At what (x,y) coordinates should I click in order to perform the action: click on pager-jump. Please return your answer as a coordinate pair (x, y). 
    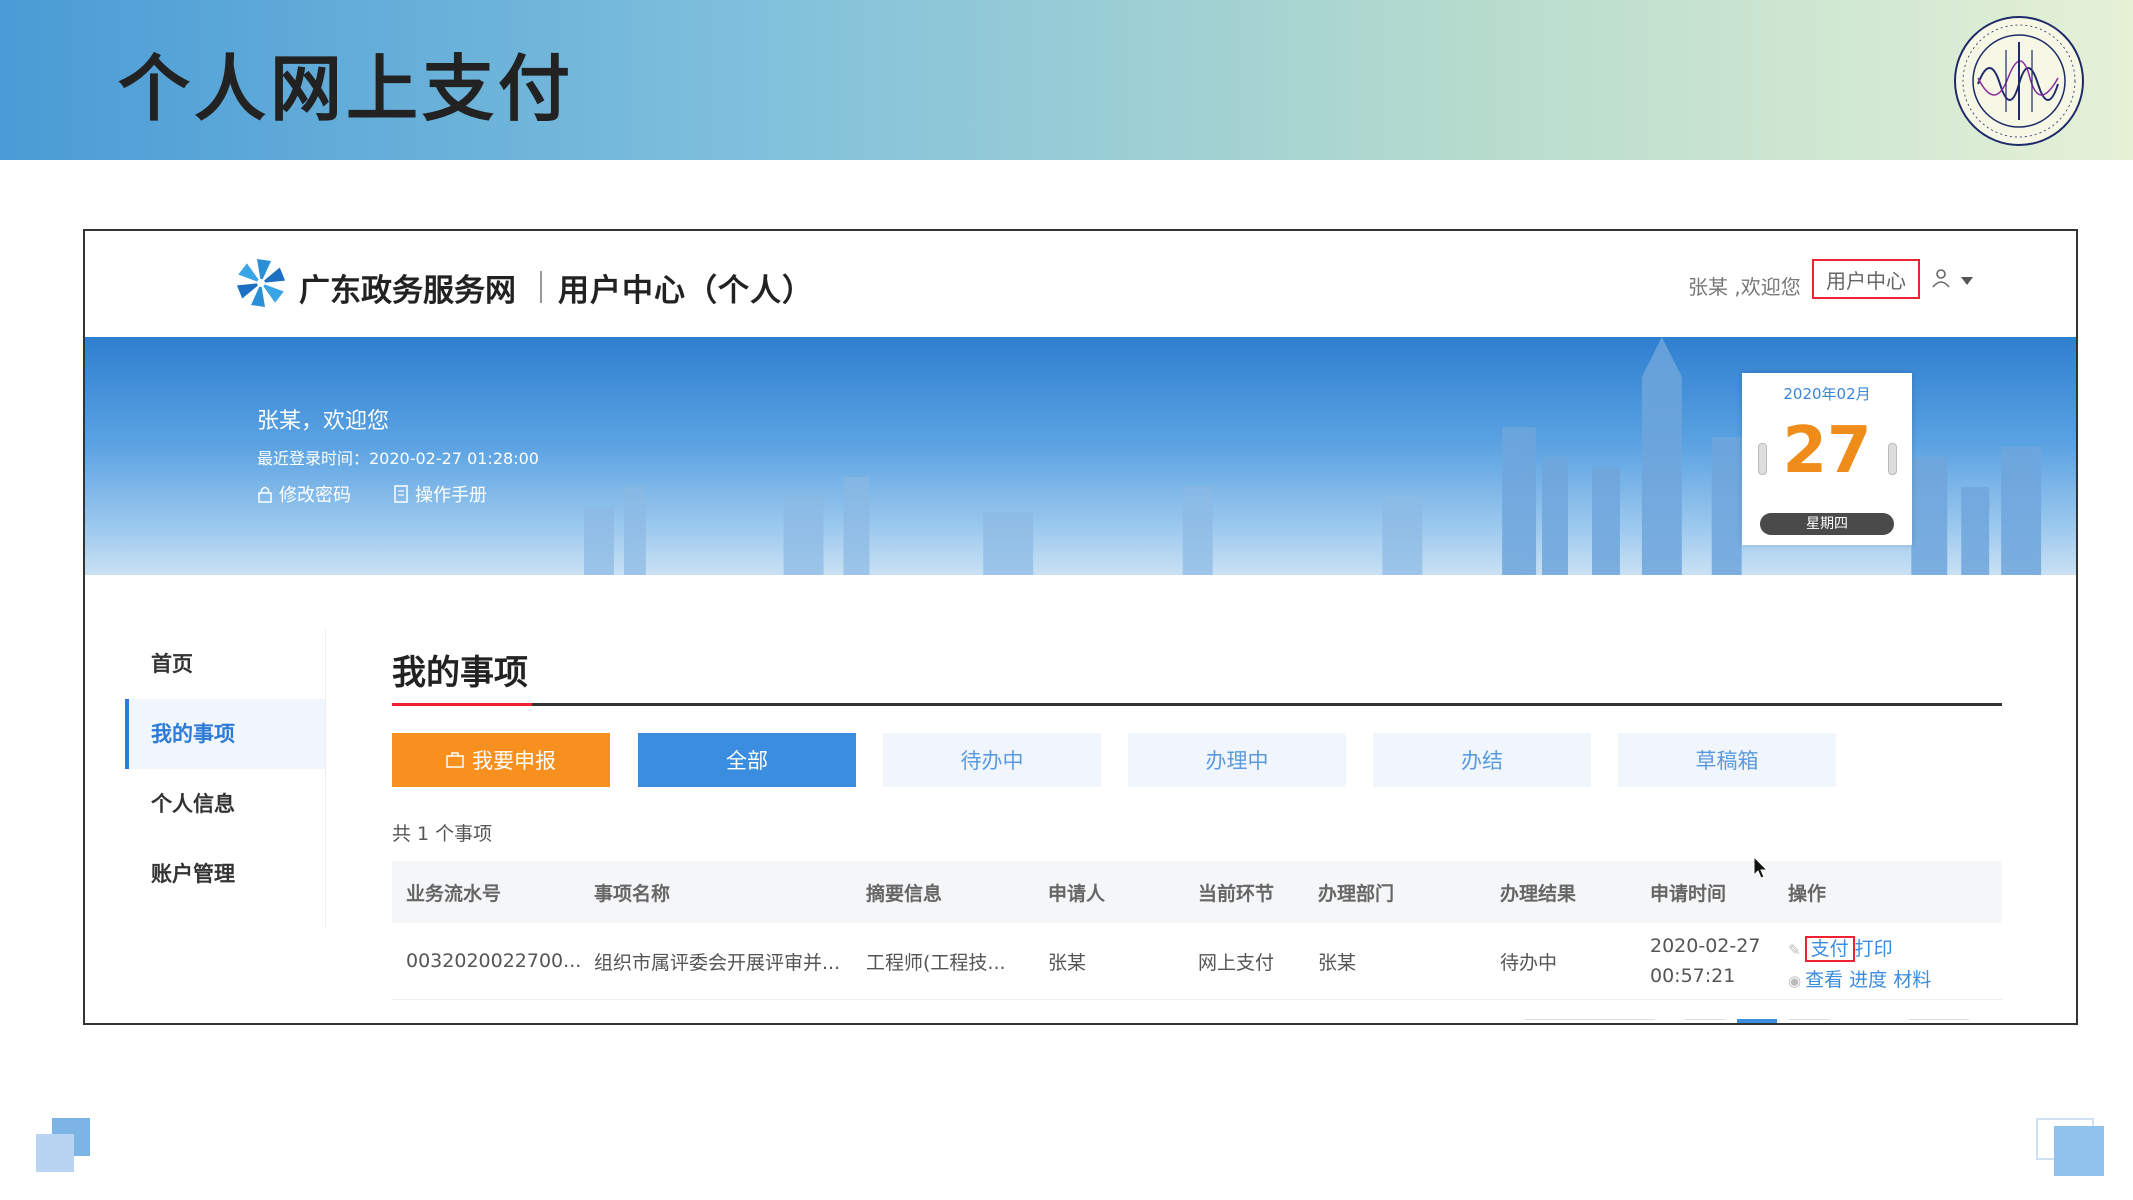
    Looking at the image, I should click on (1939, 1021).